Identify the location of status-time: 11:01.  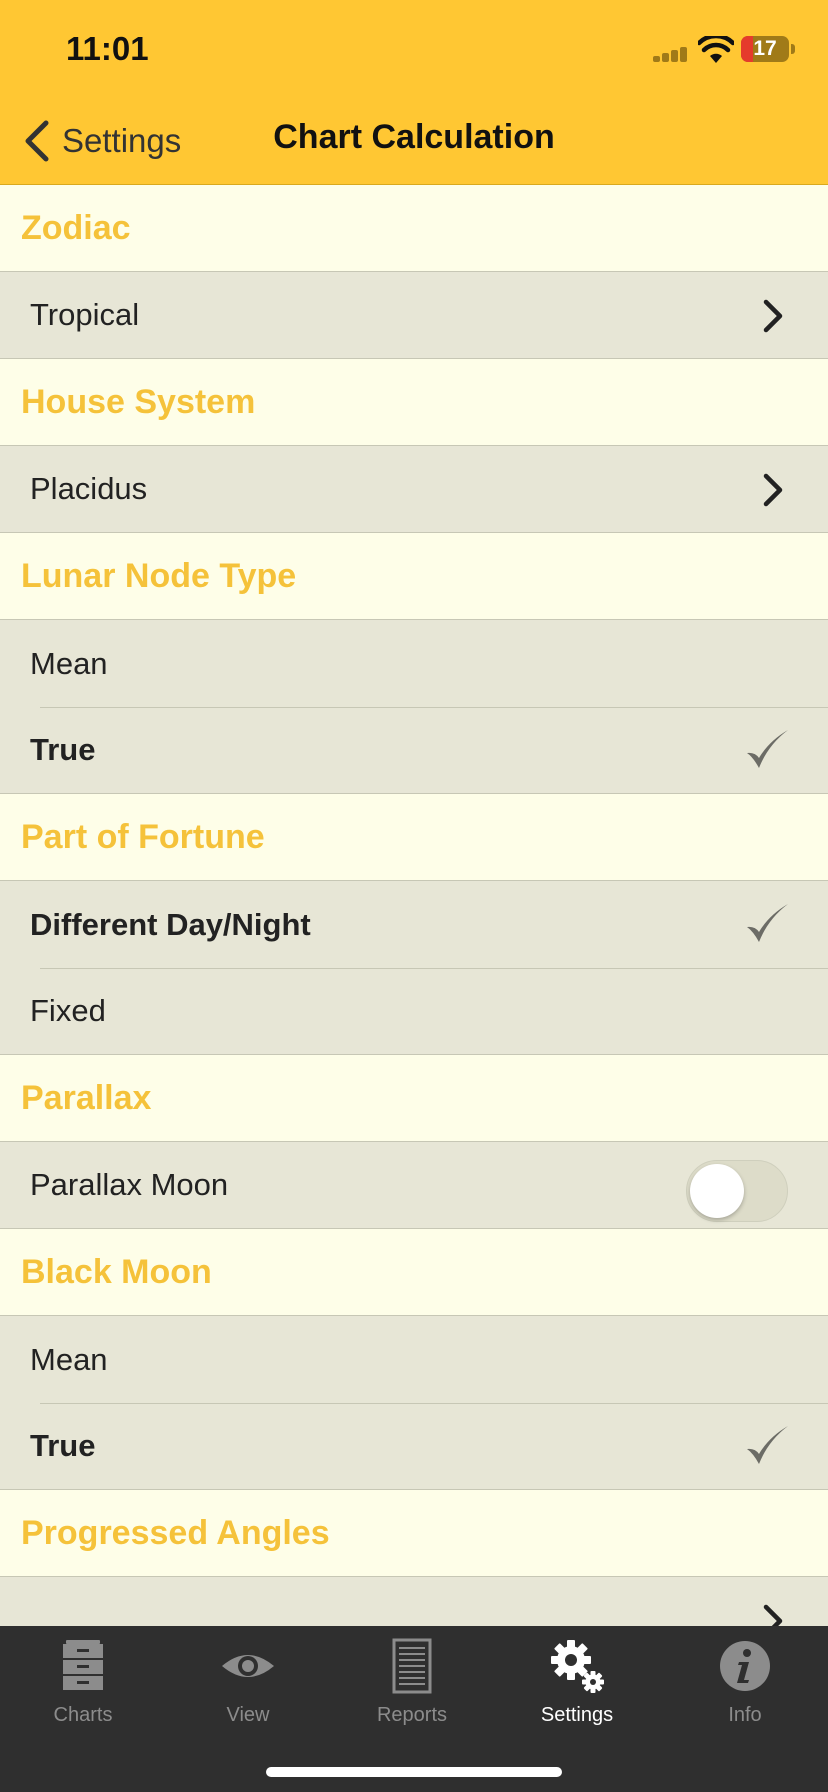
(107, 48).